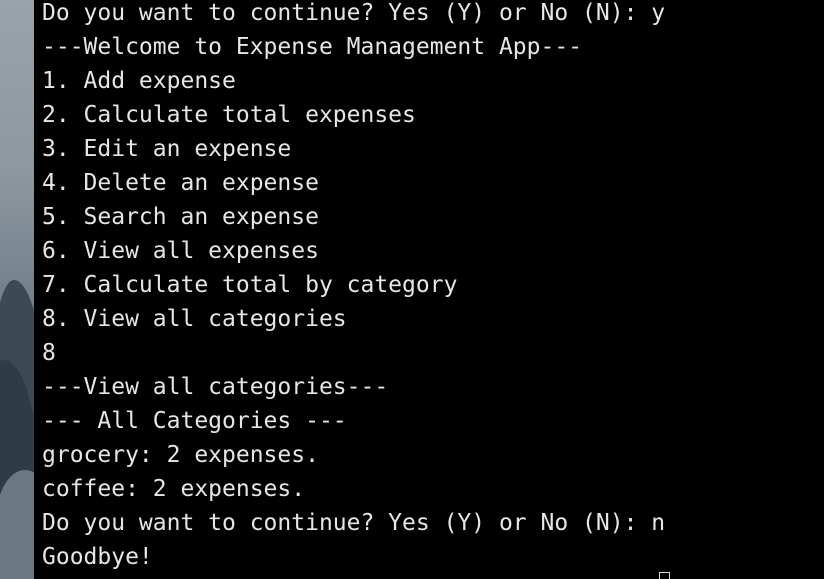 This screenshot has height=579, width=824. What do you see at coordinates (17, 289) in the screenshot?
I see `desktop-wallpaper-edge` at bounding box center [17, 289].